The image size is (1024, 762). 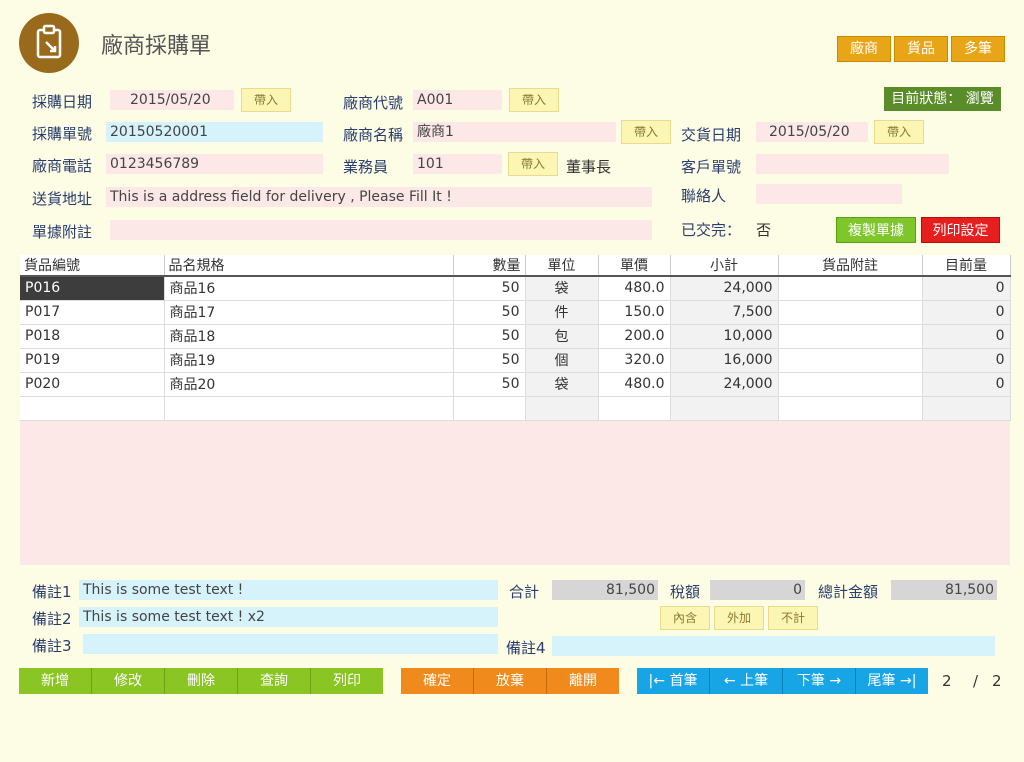 I want to click on tax-inclusive-button: 內含, so click(x=685, y=618).